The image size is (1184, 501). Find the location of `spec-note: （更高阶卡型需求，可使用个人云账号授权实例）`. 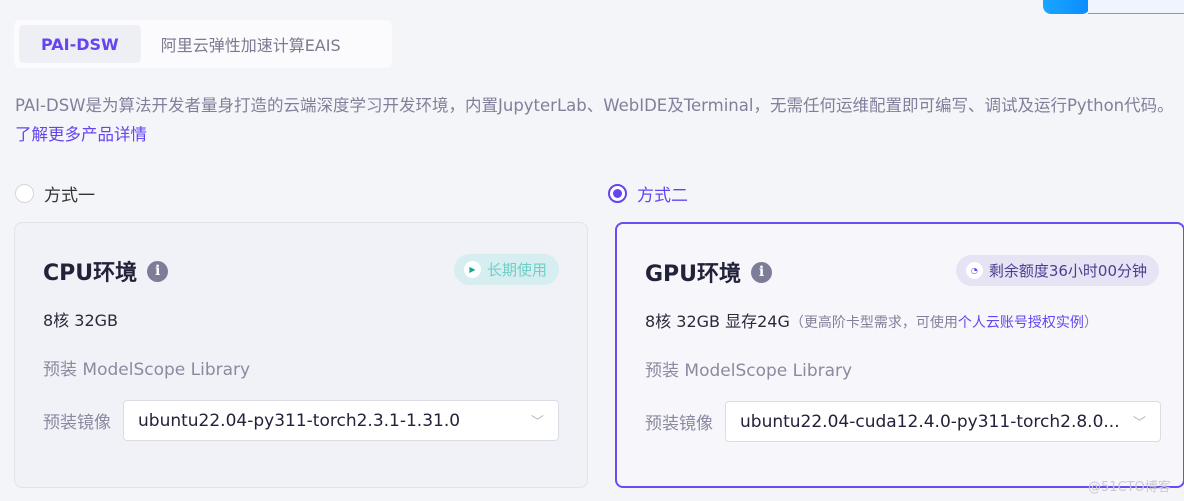

spec-note: （更高阶卡型需求，可使用个人云账号授权实例） is located at coordinates (944, 323).